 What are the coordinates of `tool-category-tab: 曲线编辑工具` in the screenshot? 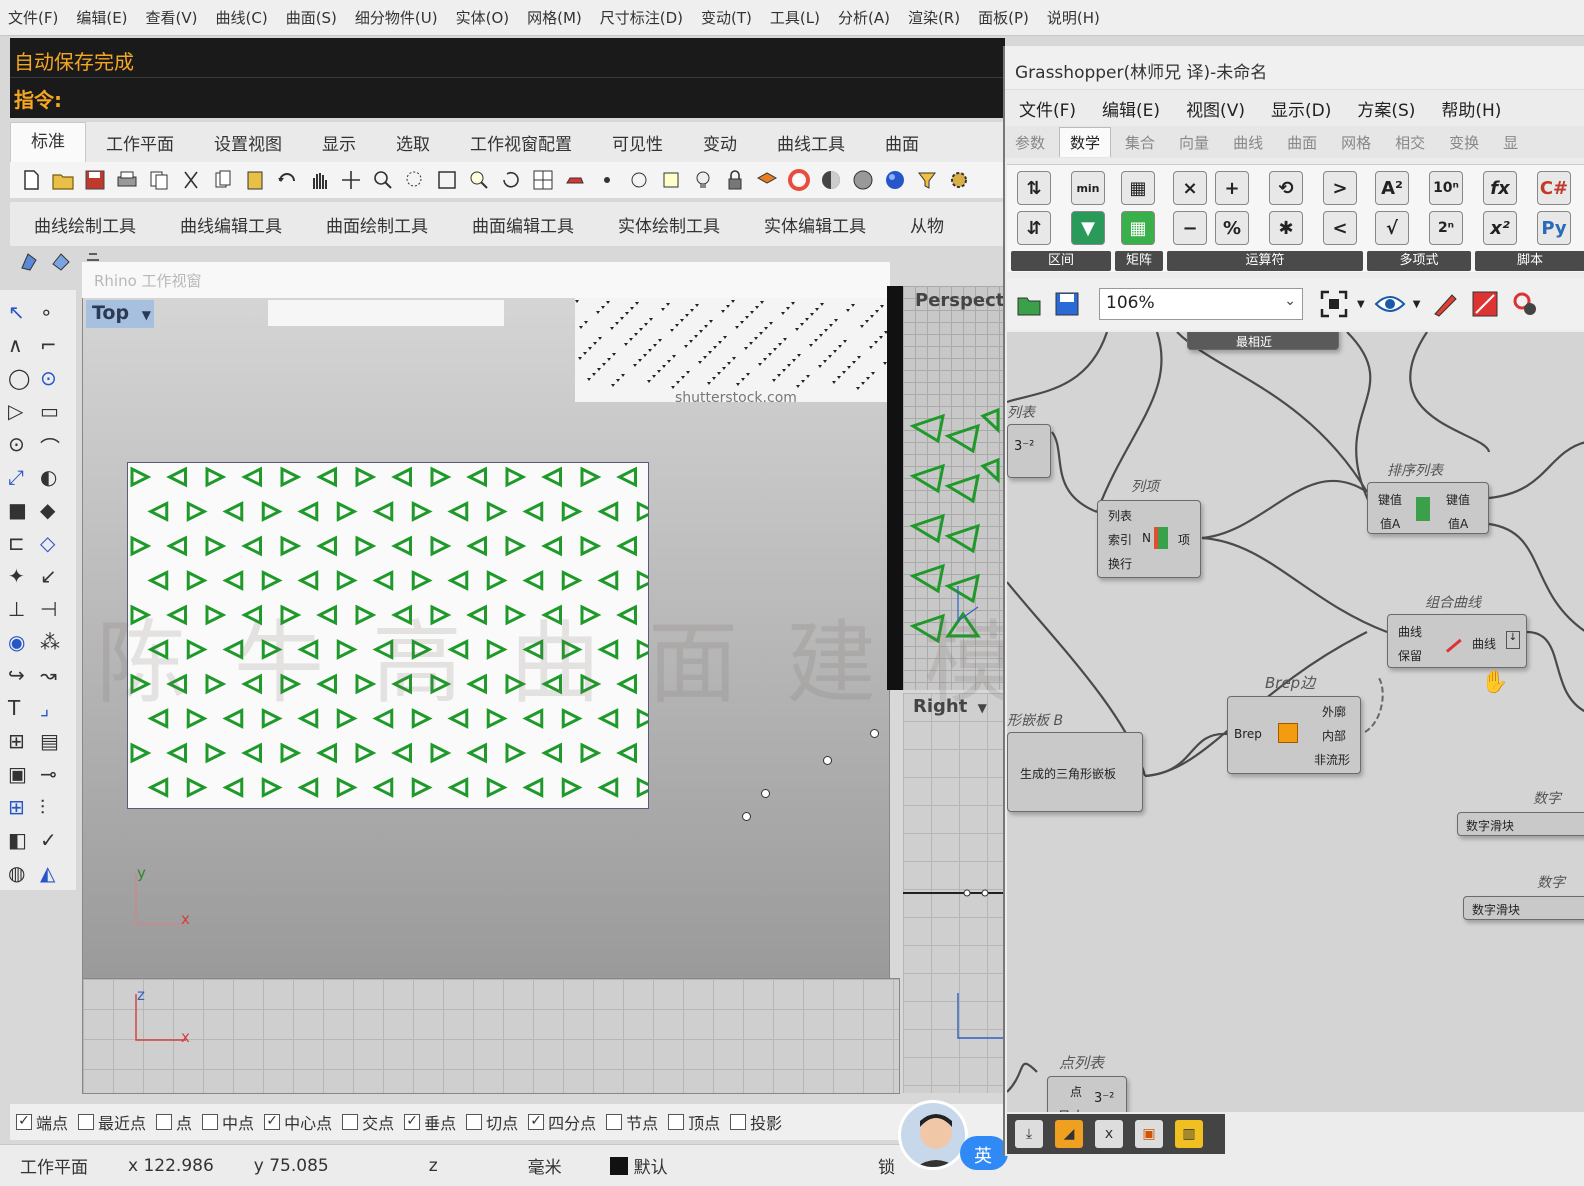 It's located at (231, 224).